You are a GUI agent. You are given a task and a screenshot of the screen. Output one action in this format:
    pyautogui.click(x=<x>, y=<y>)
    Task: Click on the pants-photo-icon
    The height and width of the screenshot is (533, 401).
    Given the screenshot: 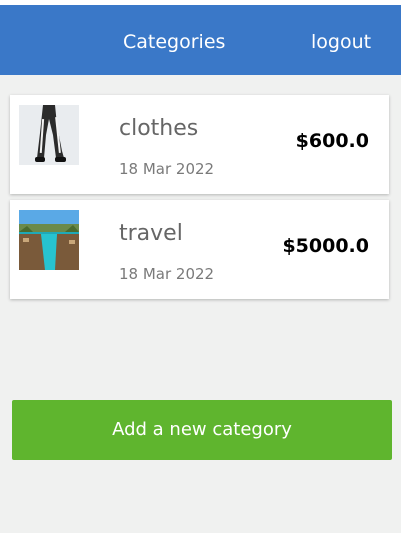 What is the action you would take?
    pyautogui.click(x=49, y=135)
    